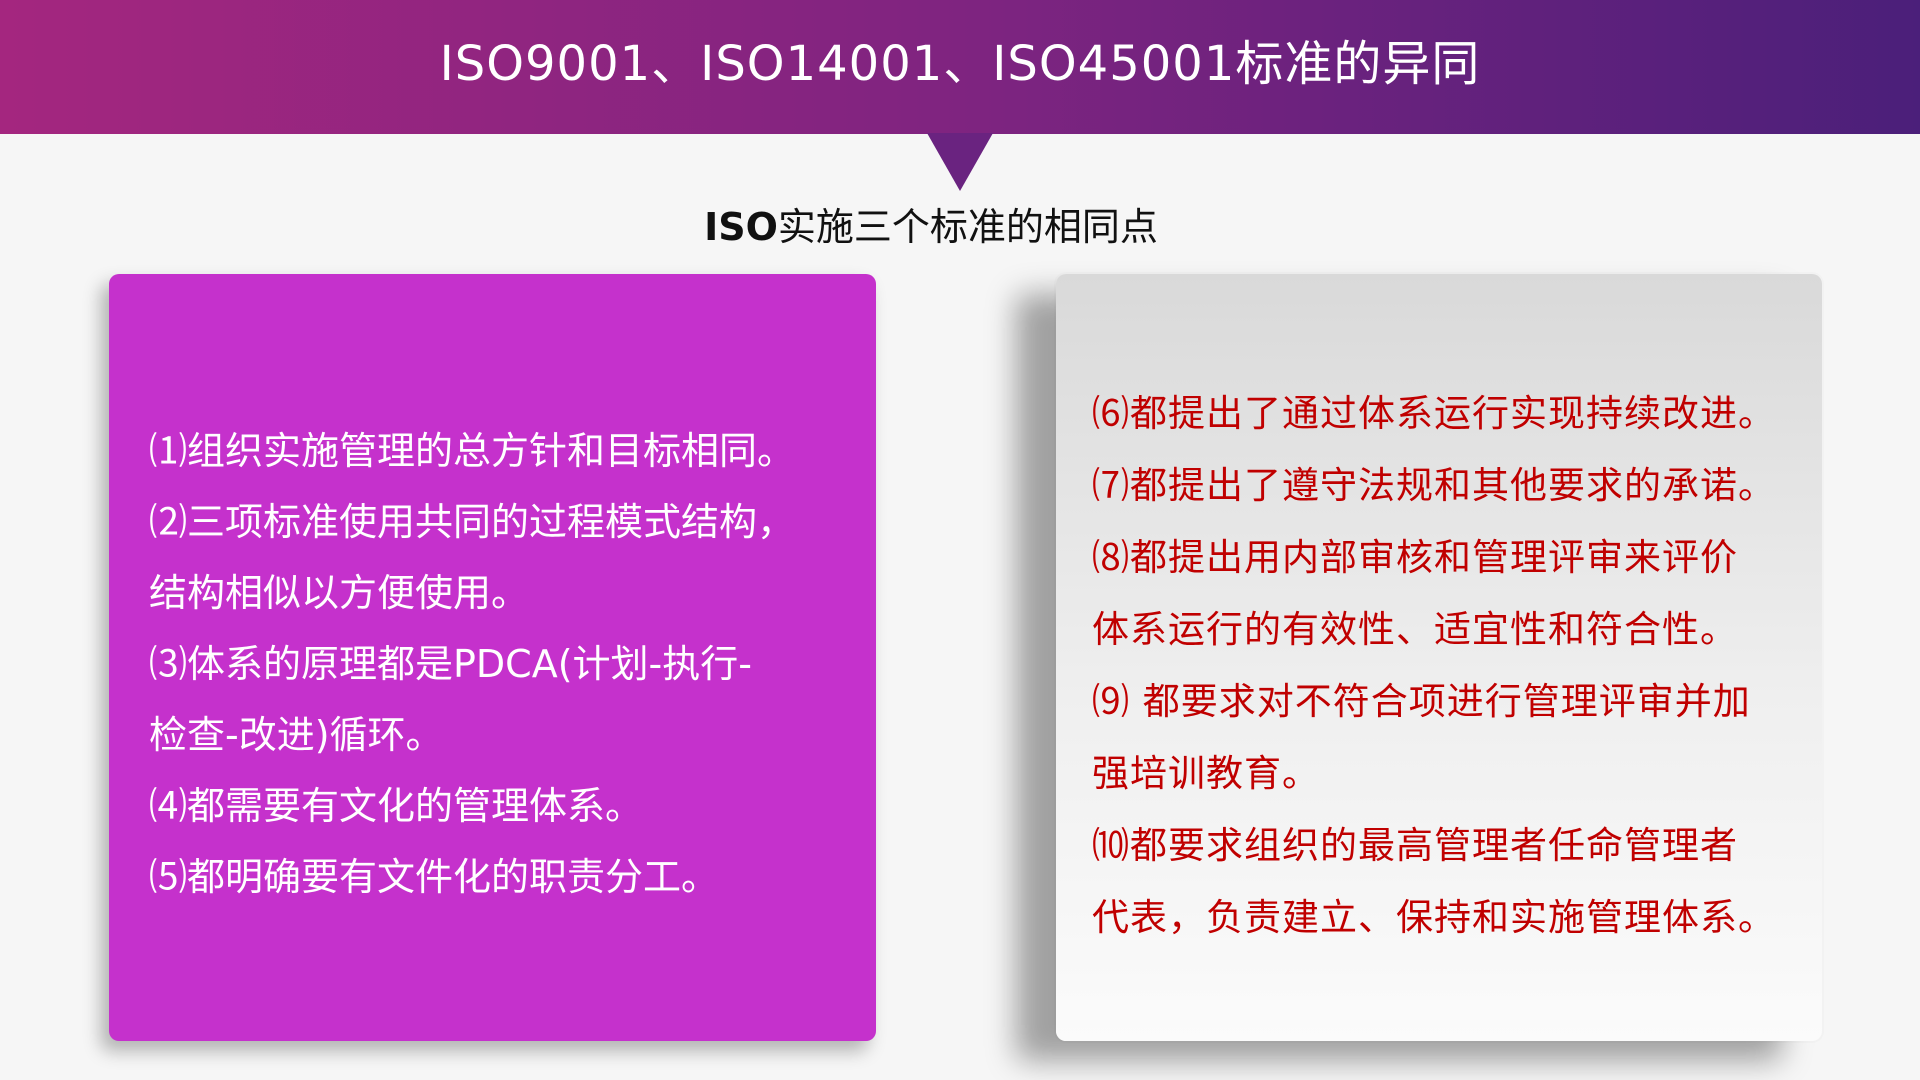 This screenshot has height=1080, width=1920. Describe the element at coordinates (967, 227) in the screenshot. I see `section-heading-text: 实施三个标准的相同点` at that location.